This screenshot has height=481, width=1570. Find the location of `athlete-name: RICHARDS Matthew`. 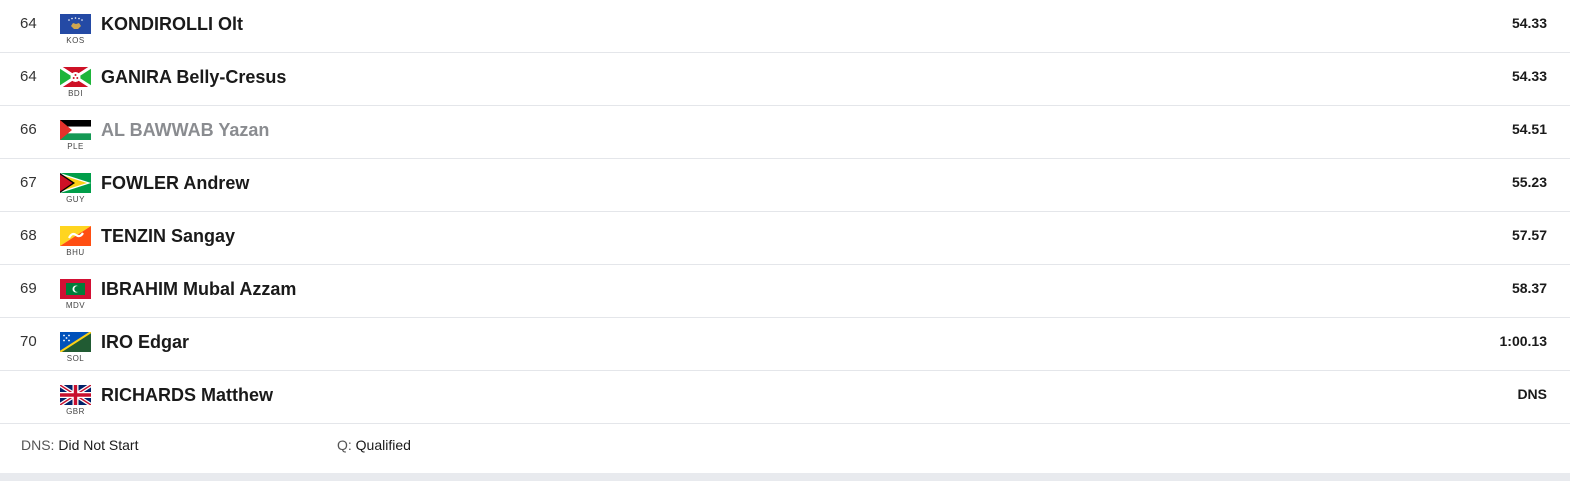

athlete-name: RICHARDS Matthew is located at coordinates (187, 395).